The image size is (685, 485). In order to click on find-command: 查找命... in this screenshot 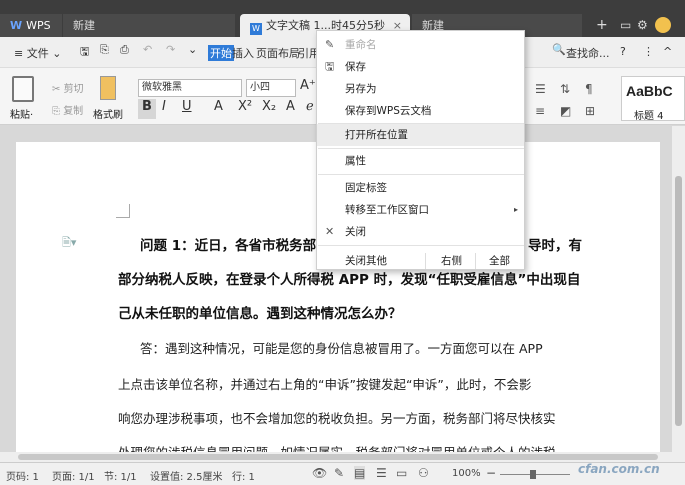, I will do `click(588, 53)`.